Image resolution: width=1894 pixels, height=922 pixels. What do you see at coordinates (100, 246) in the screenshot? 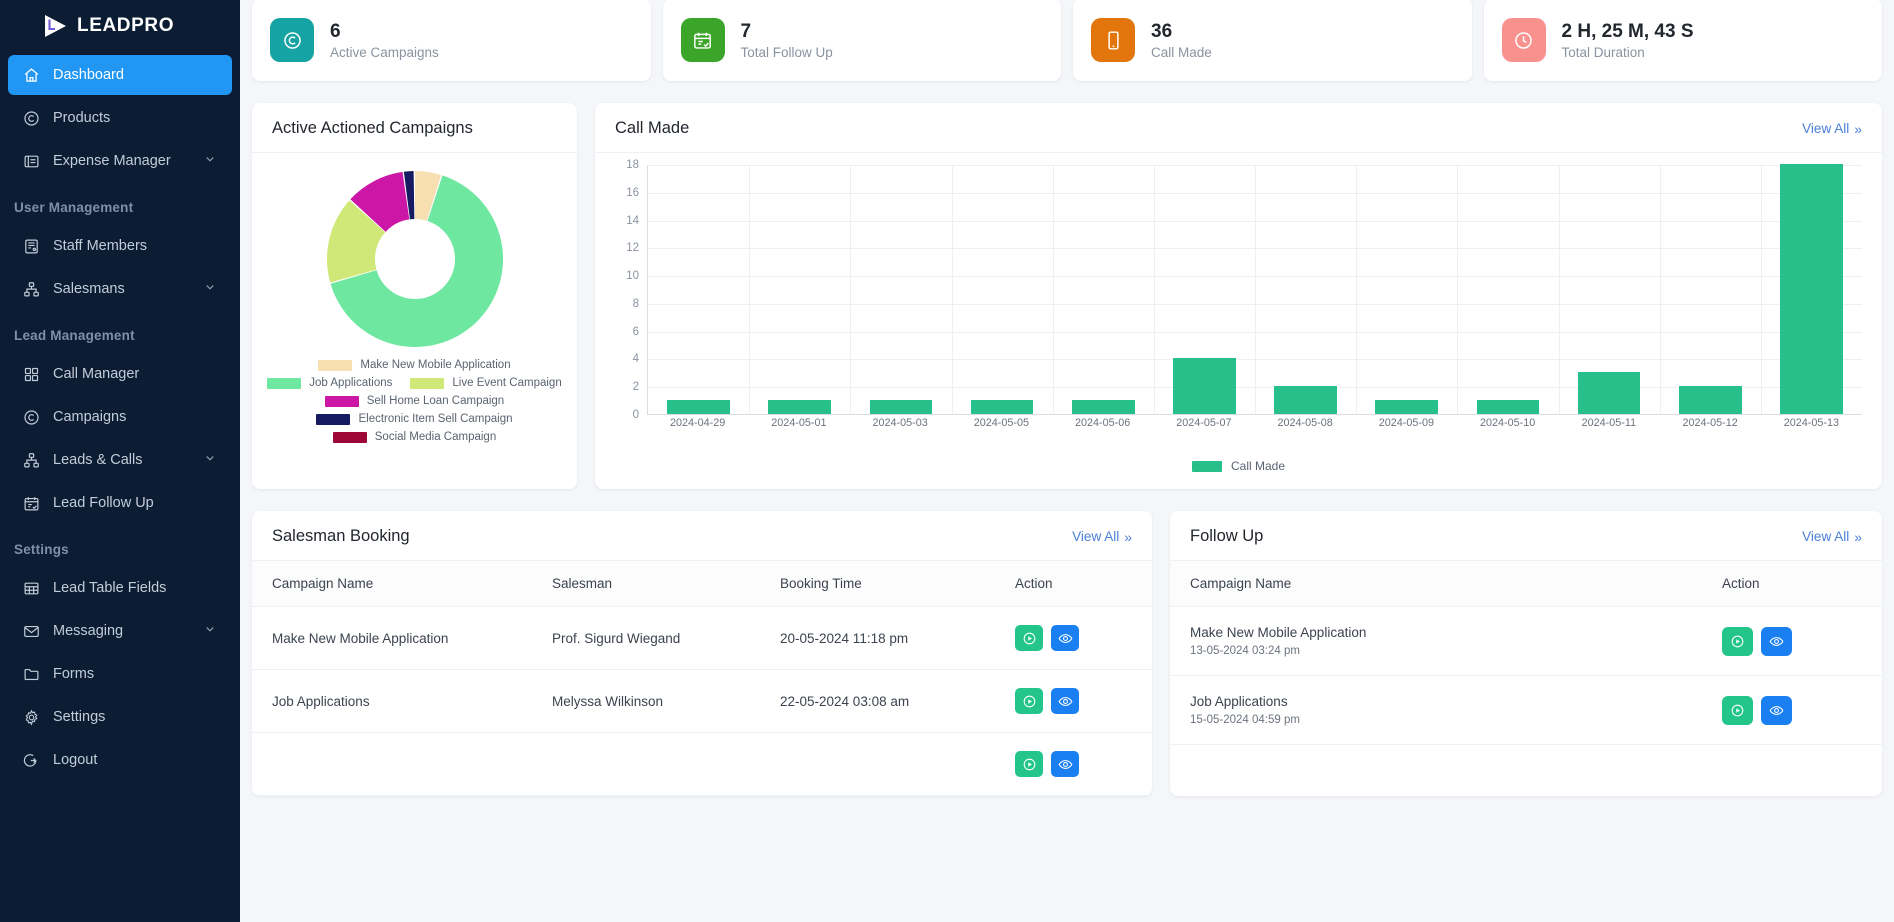
I see `sidebar-item-label: Staff Members` at bounding box center [100, 246].